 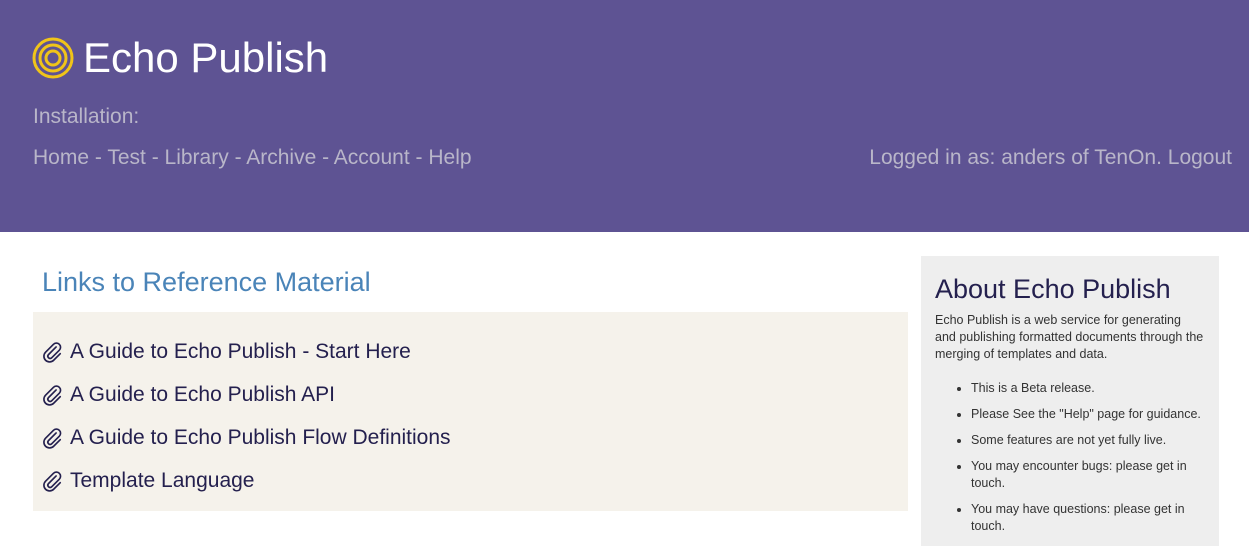 What do you see at coordinates (281, 157) in the screenshot?
I see `nav-archive-link: Archive` at bounding box center [281, 157].